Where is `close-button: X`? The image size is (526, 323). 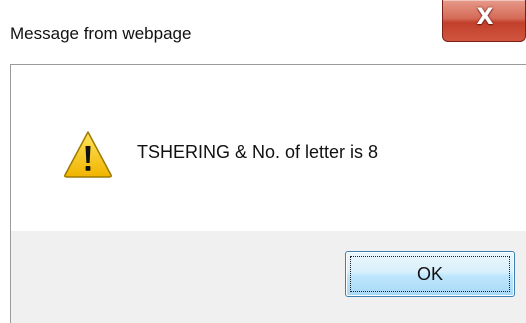 close-button: X is located at coordinates (484, 21).